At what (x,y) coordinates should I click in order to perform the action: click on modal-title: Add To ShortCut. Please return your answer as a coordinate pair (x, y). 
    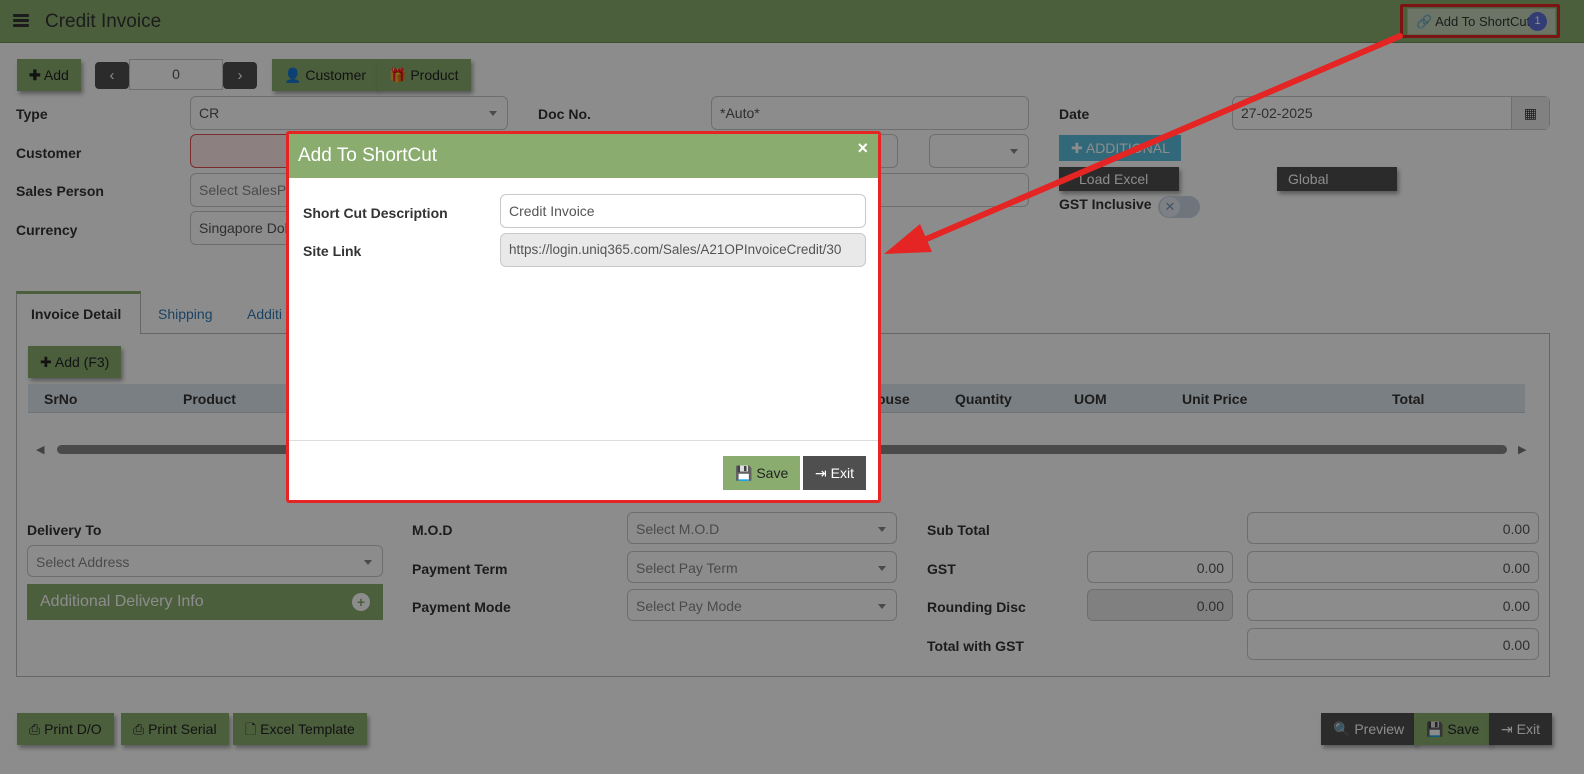
    Looking at the image, I should click on (583, 156).